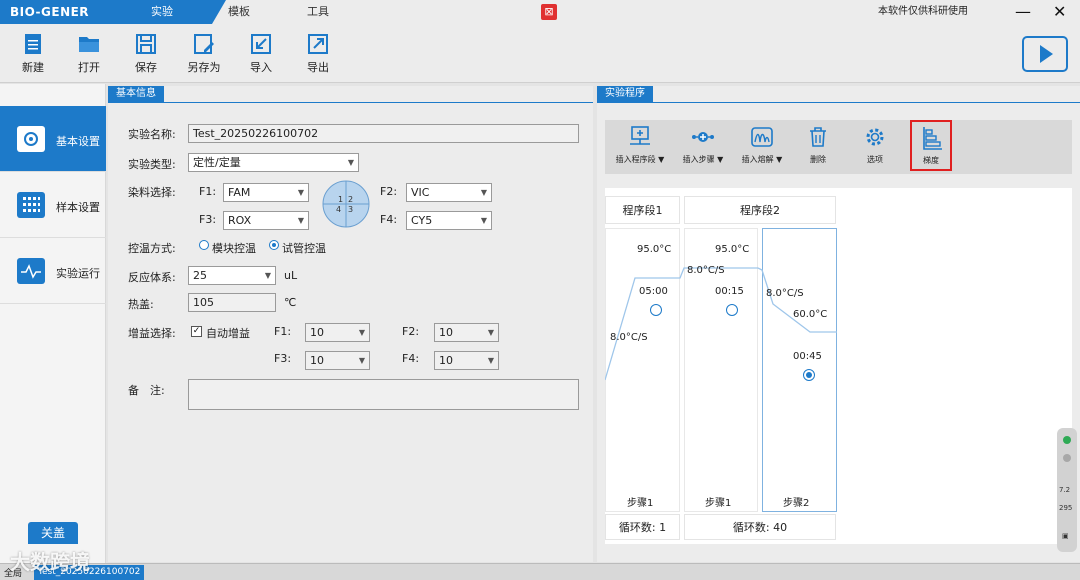  I want to click on program-toolbar: 插入程序段 ▼ 插入步骤 ▼ 插入熔解 ▼ 删除 选项 梯度, so click(838, 147).